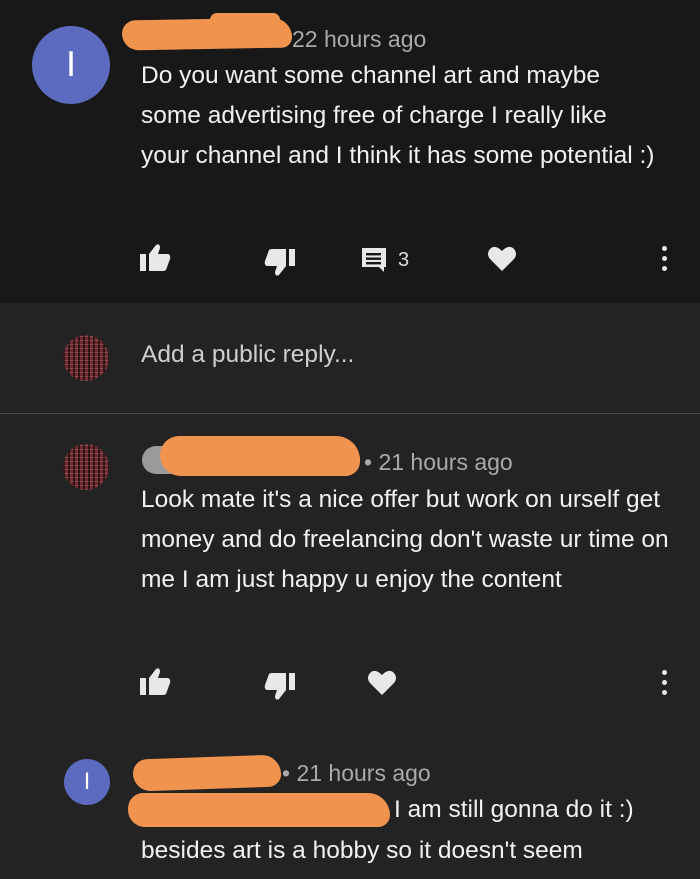  What do you see at coordinates (259, 810) in the screenshot?
I see `redacted-mention` at bounding box center [259, 810].